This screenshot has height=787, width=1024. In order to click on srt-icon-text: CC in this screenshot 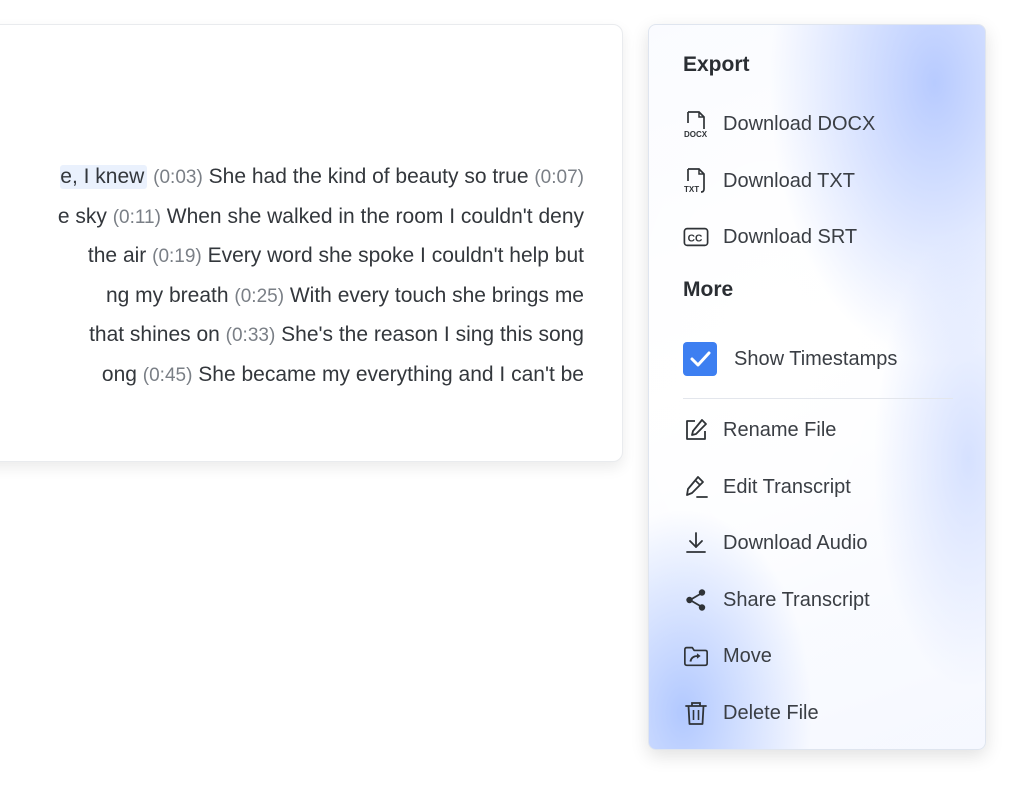, I will do `click(695, 239)`.